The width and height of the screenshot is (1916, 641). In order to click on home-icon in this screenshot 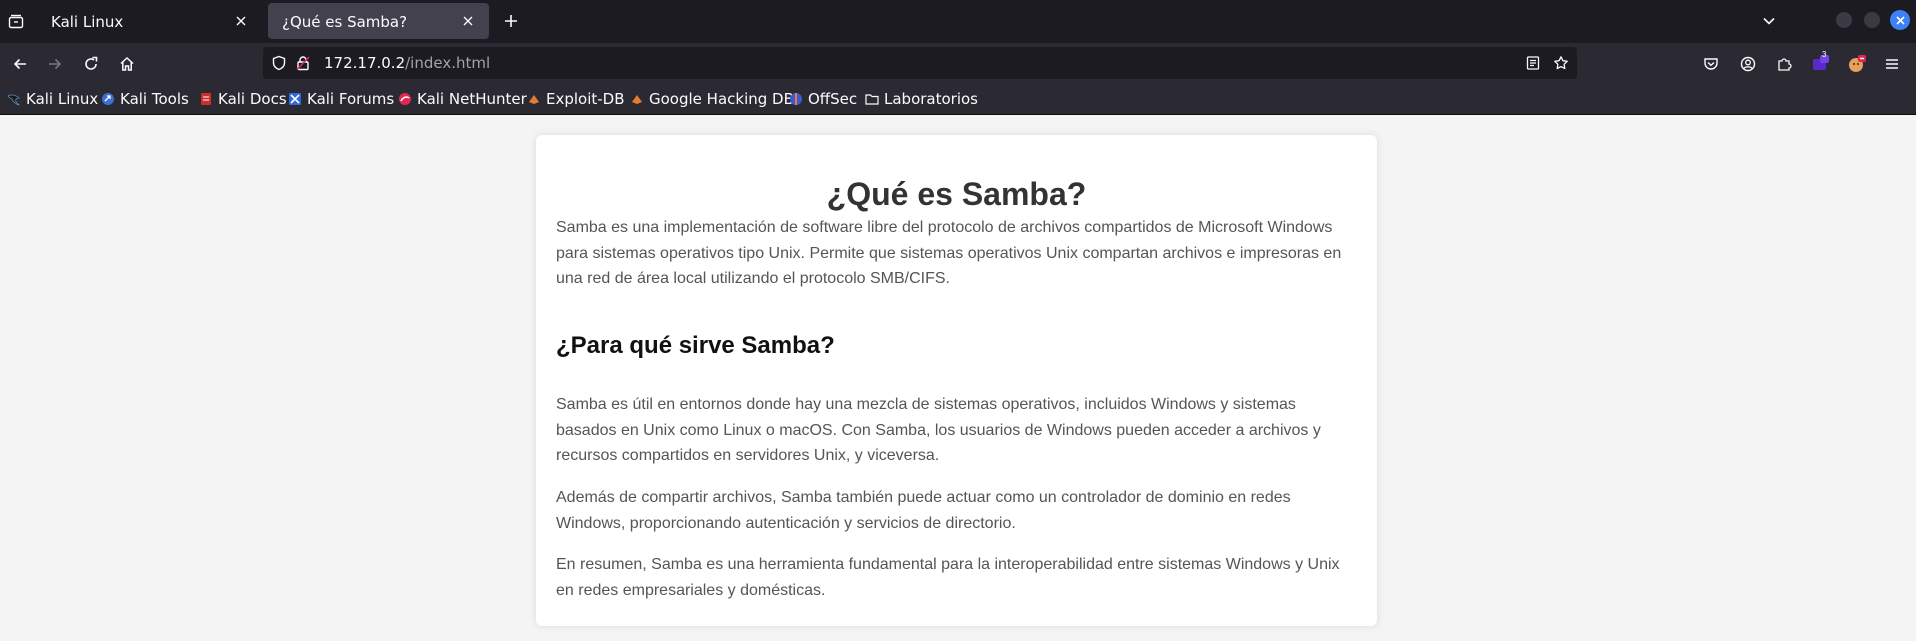, I will do `click(127, 63)`.